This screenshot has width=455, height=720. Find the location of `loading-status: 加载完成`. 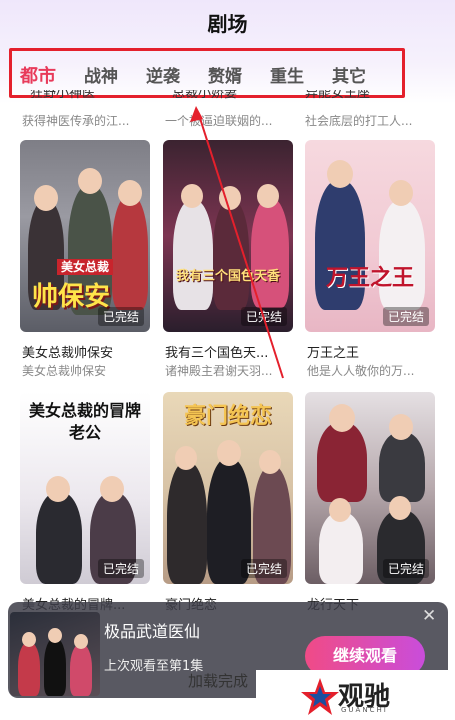

loading-status: 加载完成 is located at coordinates (218, 681).